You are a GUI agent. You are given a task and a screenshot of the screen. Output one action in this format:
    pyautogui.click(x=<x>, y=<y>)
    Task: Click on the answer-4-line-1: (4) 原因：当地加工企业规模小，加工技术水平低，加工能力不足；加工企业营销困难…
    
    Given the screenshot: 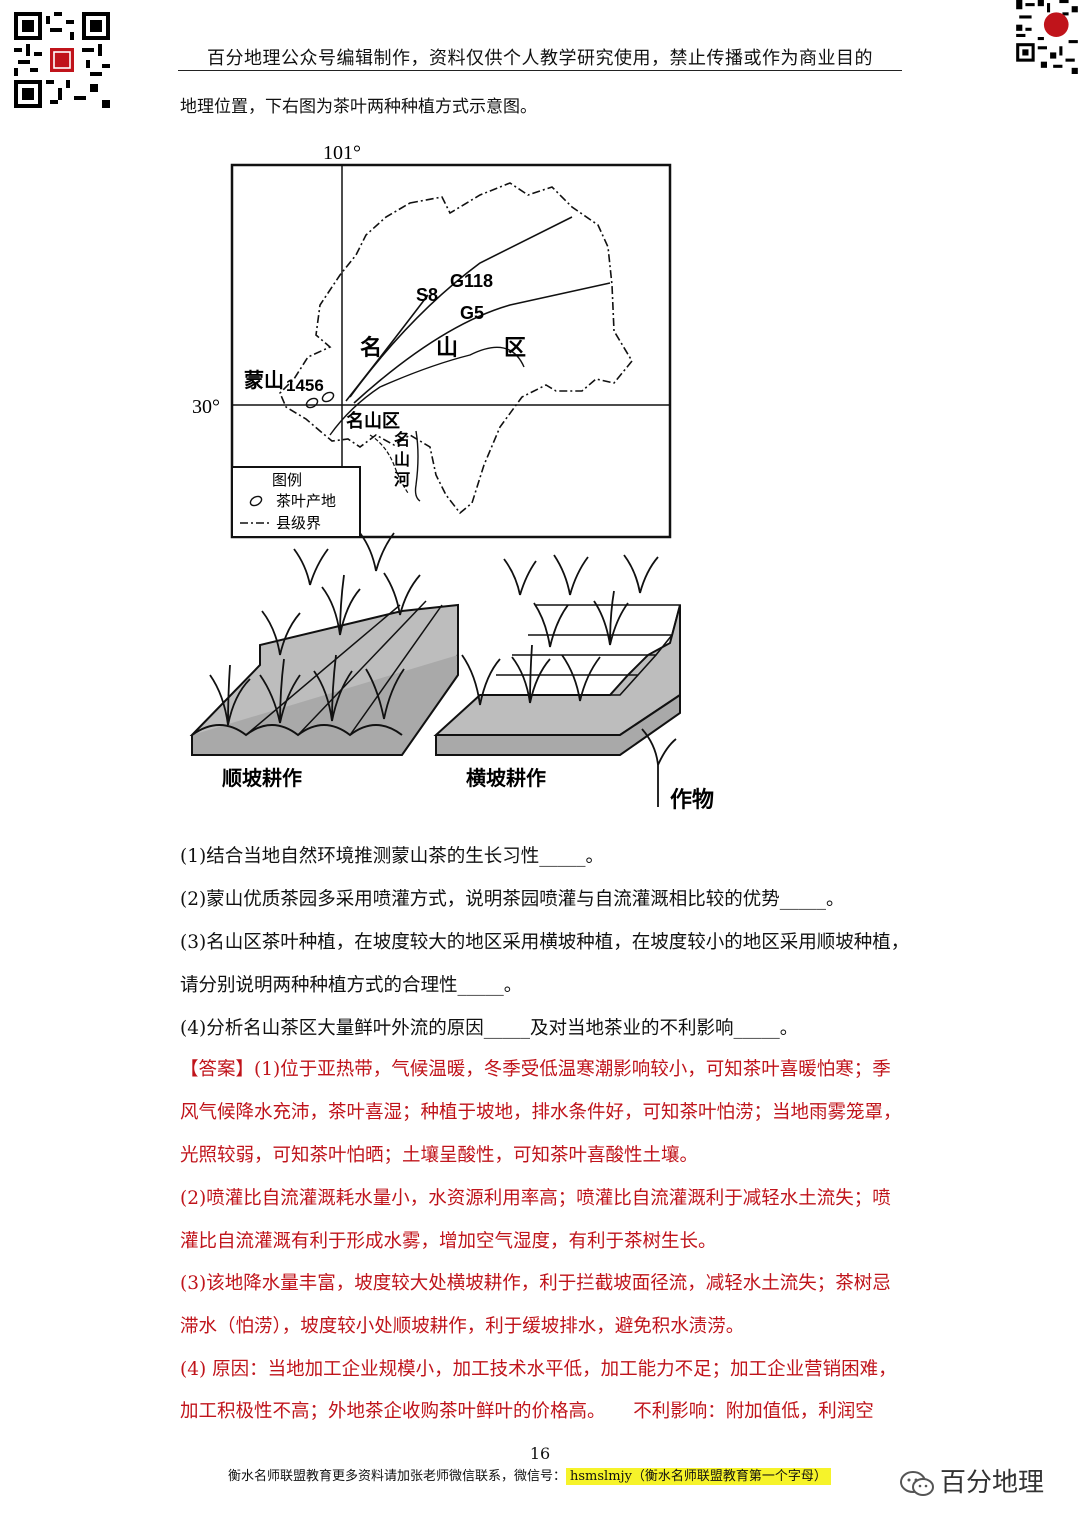 What is the action you would take?
    pyautogui.click(x=538, y=1369)
    